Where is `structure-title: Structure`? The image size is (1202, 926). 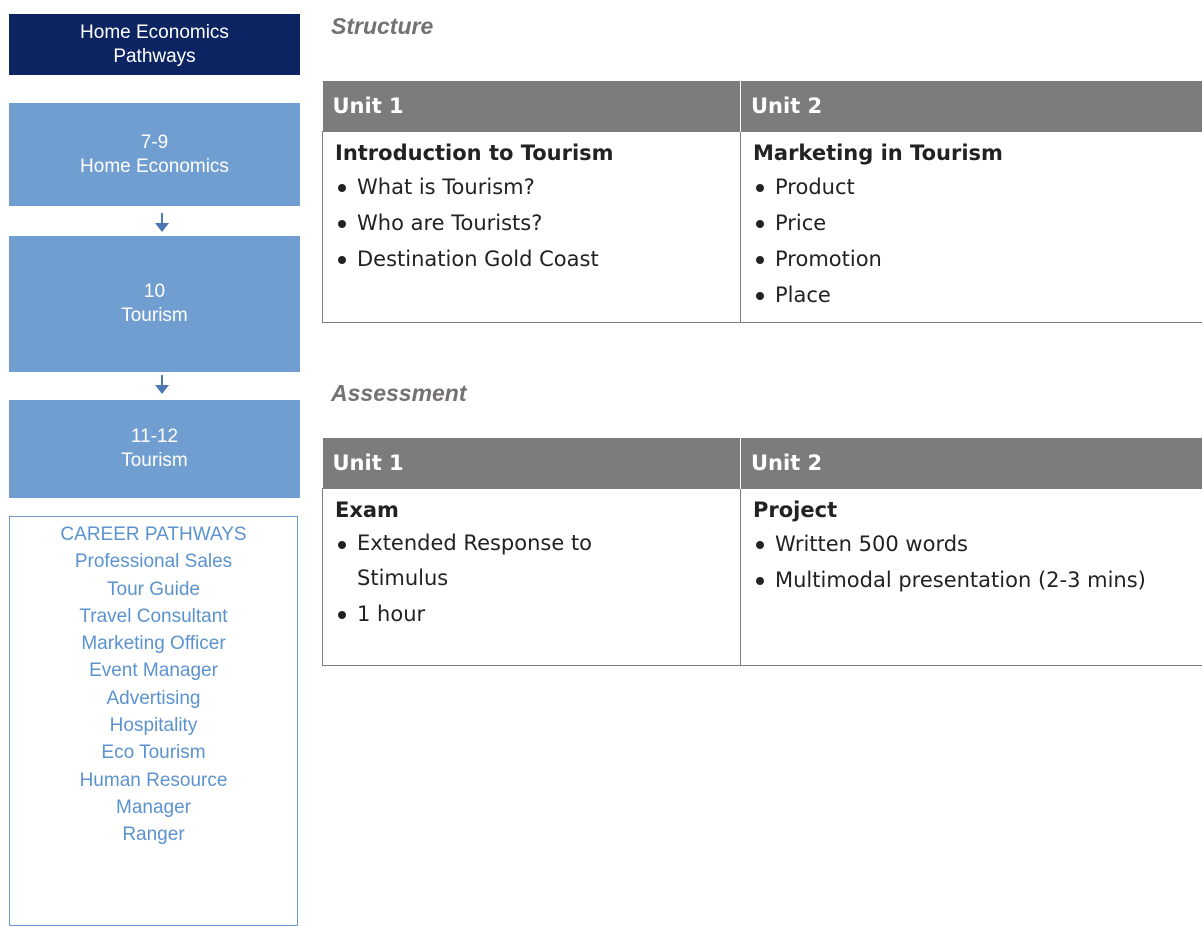 structure-title: Structure is located at coordinates (382, 26).